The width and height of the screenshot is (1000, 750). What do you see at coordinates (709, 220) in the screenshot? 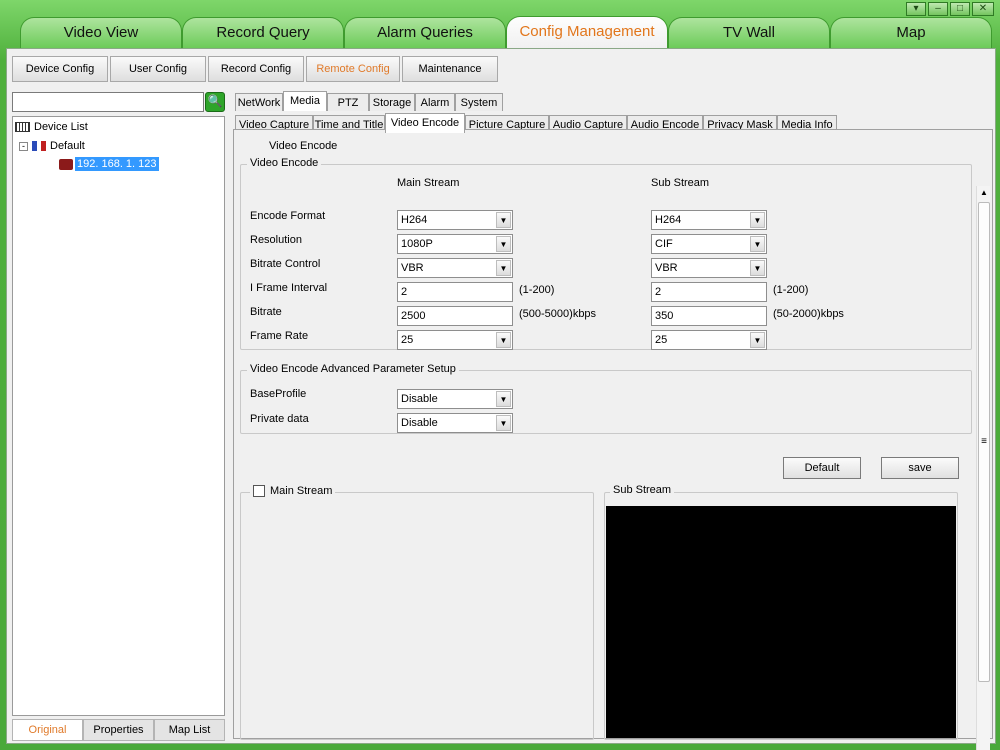
I see `sub-encode-format-select: H264 ▼` at bounding box center [709, 220].